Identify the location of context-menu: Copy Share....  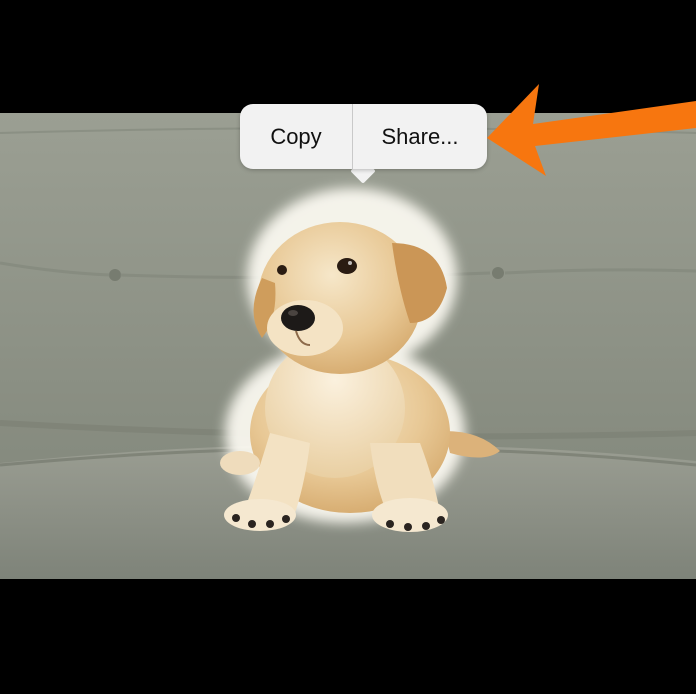
(363, 144).